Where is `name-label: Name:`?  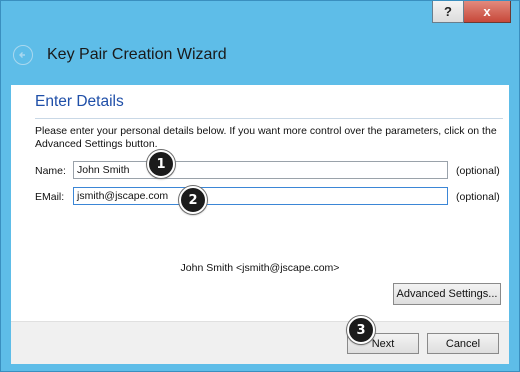
name-label: Name: is located at coordinates (50, 171).